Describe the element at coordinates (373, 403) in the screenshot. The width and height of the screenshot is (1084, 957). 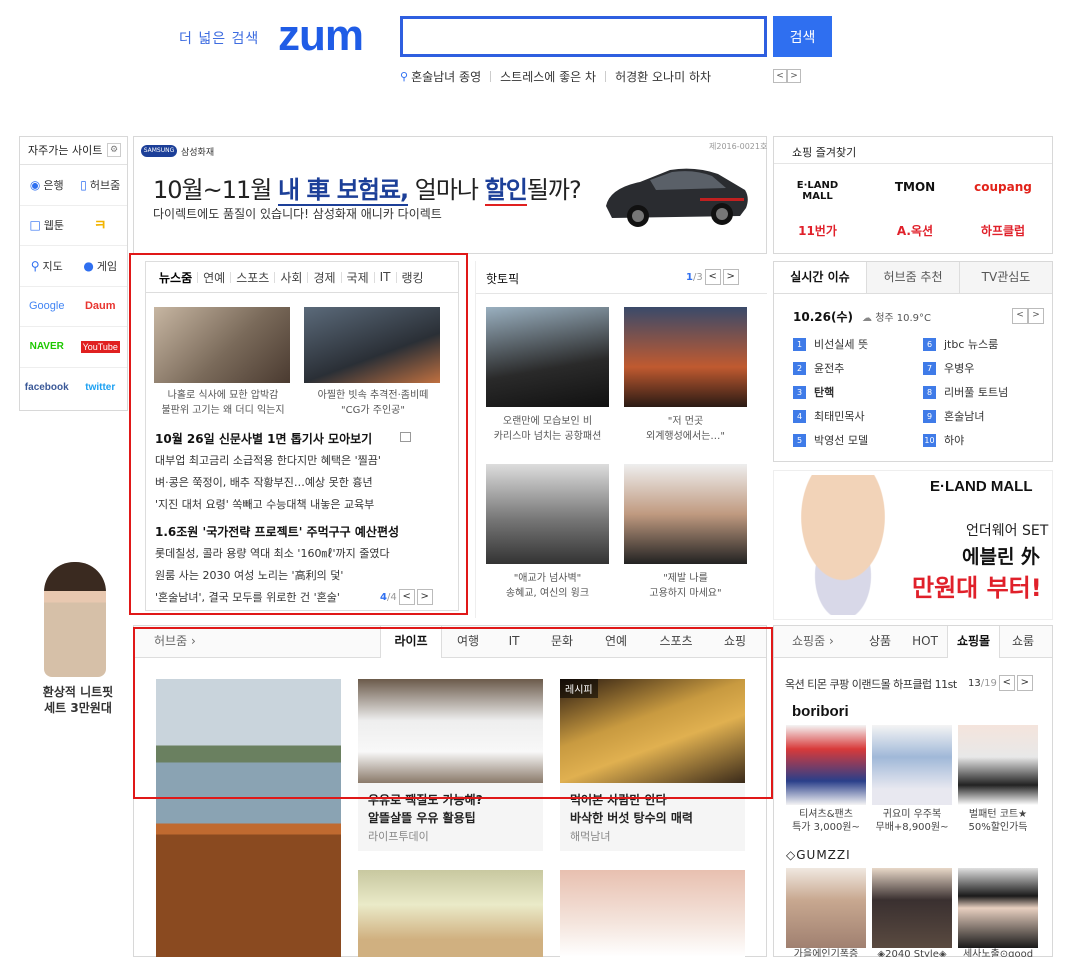
I see `news-photo-caption: 아찔한 빗속 추격전·좀비떼 "CG가 주인공"` at that location.